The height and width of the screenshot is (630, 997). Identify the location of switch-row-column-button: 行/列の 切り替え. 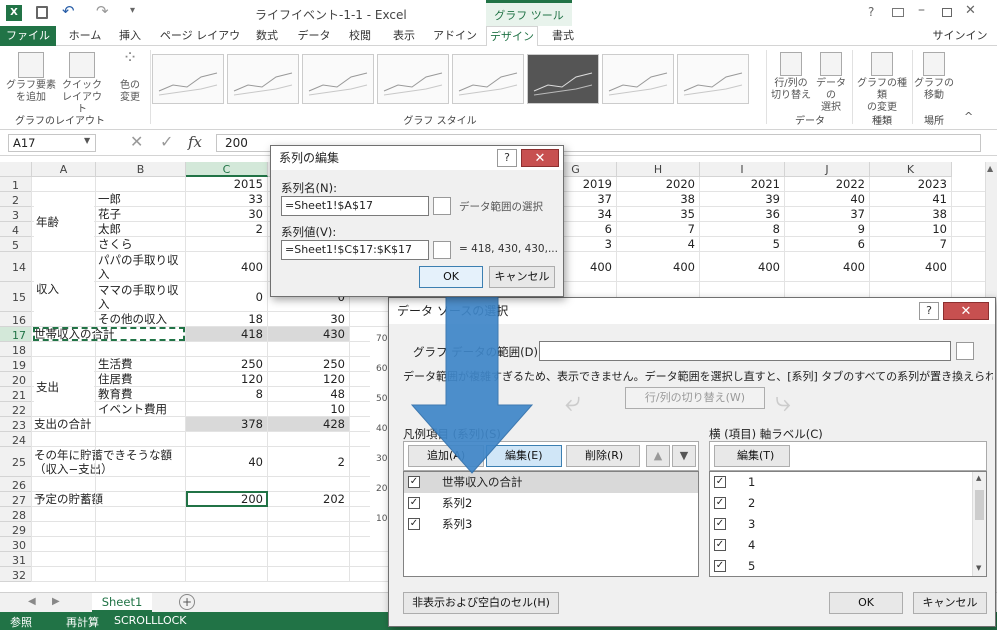
(791, 77).